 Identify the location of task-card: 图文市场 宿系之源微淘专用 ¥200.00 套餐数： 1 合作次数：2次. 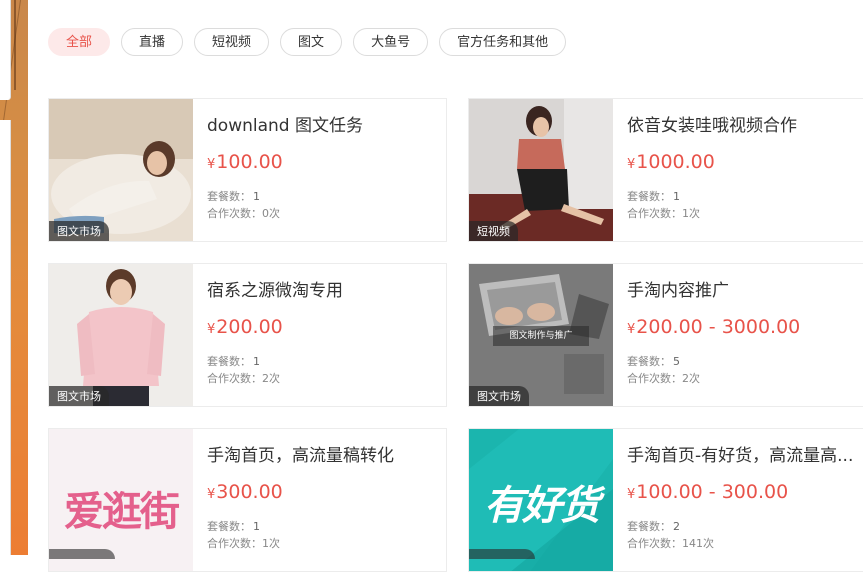
(247, 335).